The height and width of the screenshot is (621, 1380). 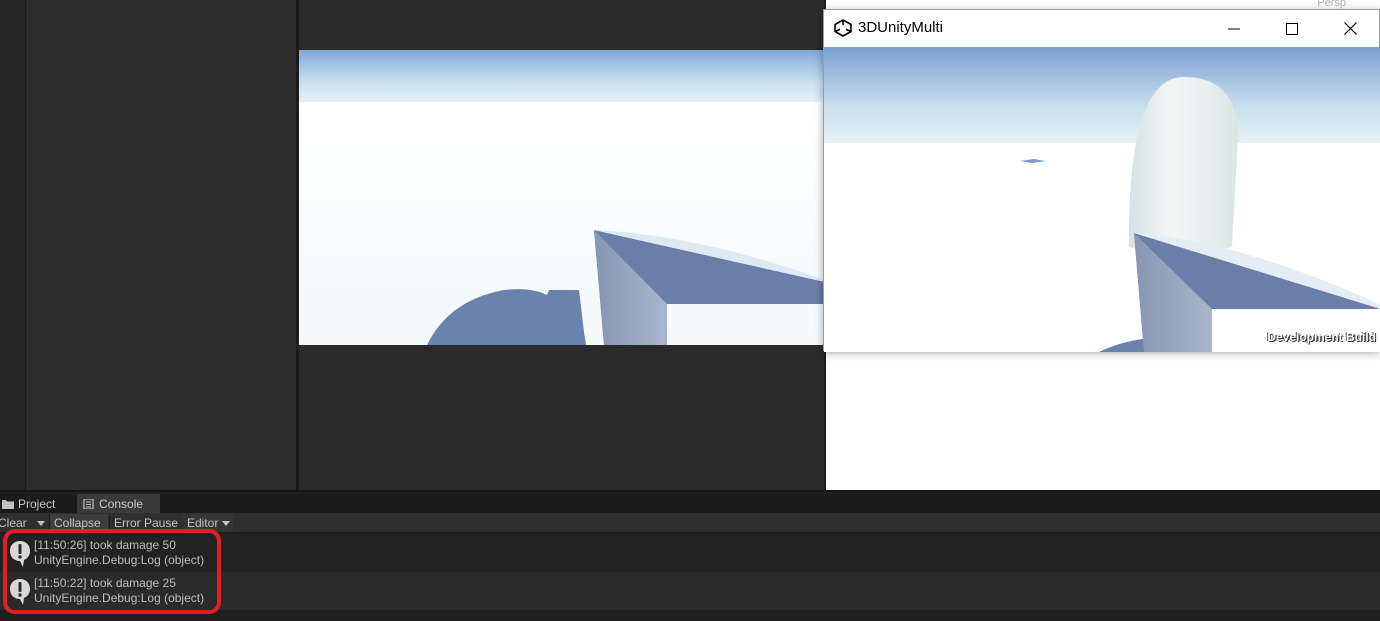 What do you see at coordinates (88, 503) in the screenshot?
I see `console-icon` at bounding box center [88, 503].